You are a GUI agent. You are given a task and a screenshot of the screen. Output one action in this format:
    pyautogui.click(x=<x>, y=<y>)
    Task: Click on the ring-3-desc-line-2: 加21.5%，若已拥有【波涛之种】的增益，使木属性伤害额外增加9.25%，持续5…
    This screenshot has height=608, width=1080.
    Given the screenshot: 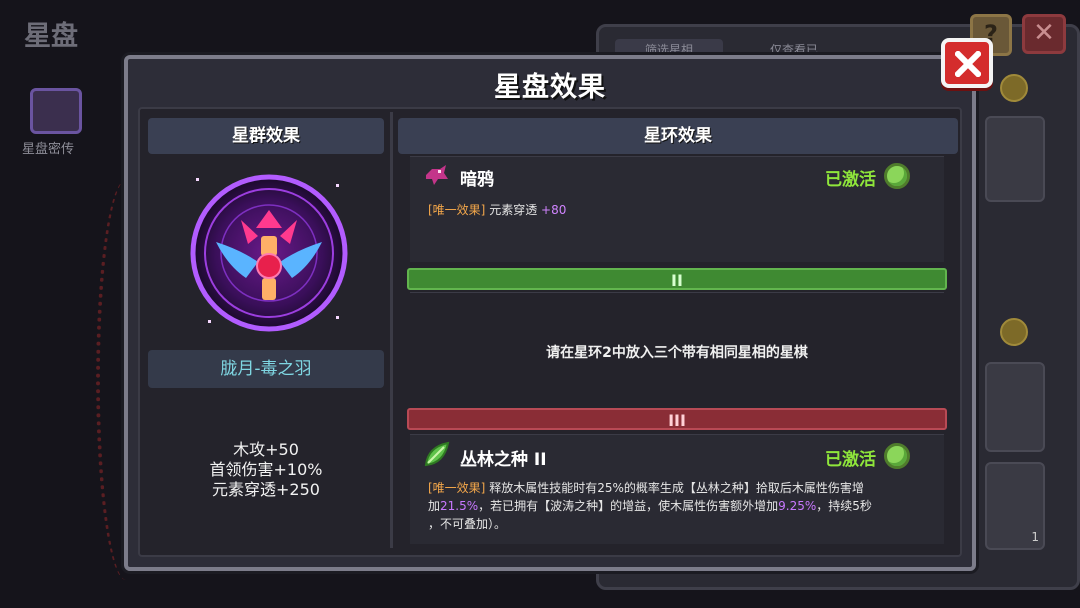 What is the action you would take?
    pyautogui.click(x=683, y=506)
    